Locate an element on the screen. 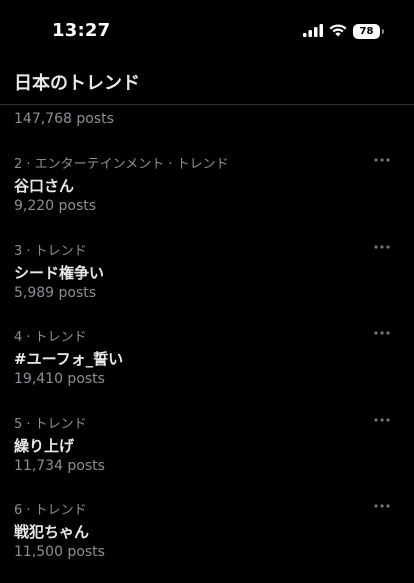 This screenshot has height=583, width=414. status-time: 13:27 is located at coordinates (81, 30).